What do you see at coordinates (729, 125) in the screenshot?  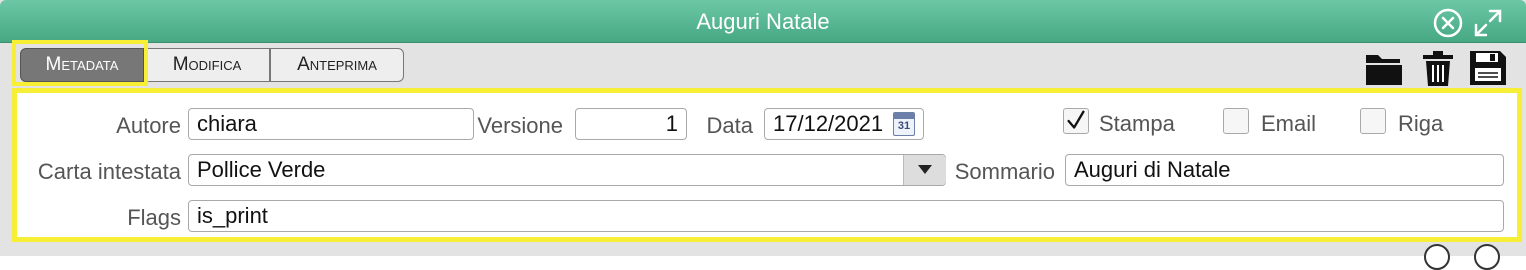 I see `data-label: Data` at bounding box center [729, 125].